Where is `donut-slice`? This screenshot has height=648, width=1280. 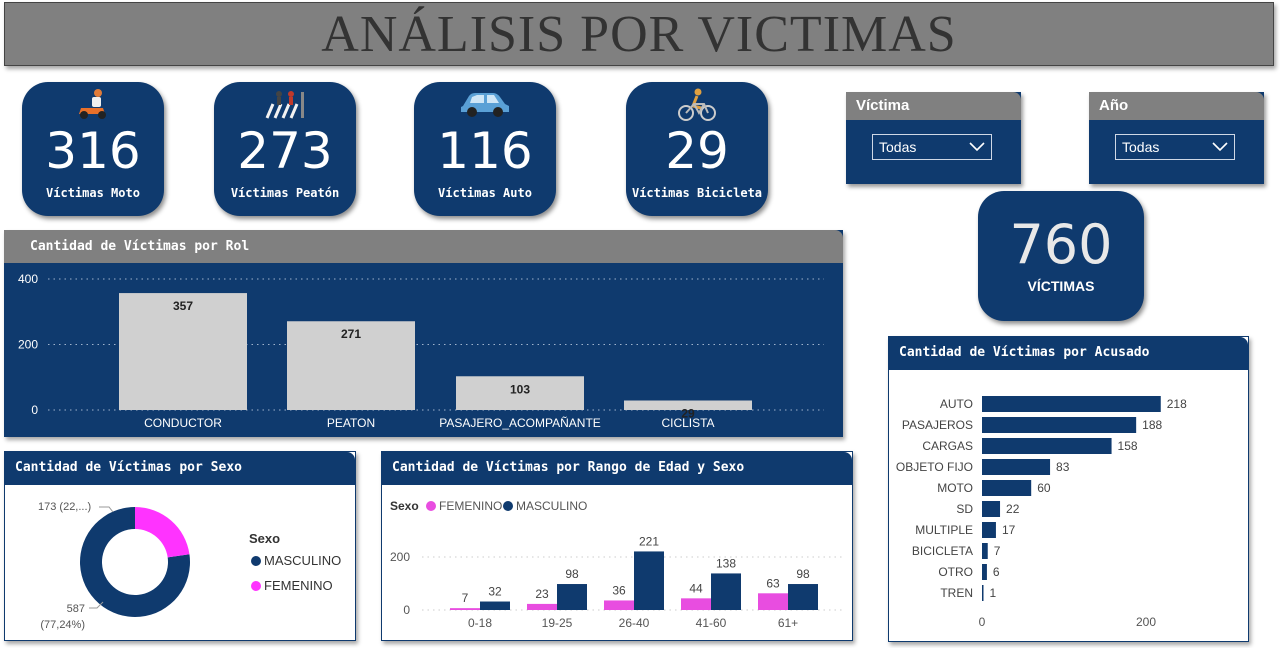 donut-slice is located at coordinates (162, 532).